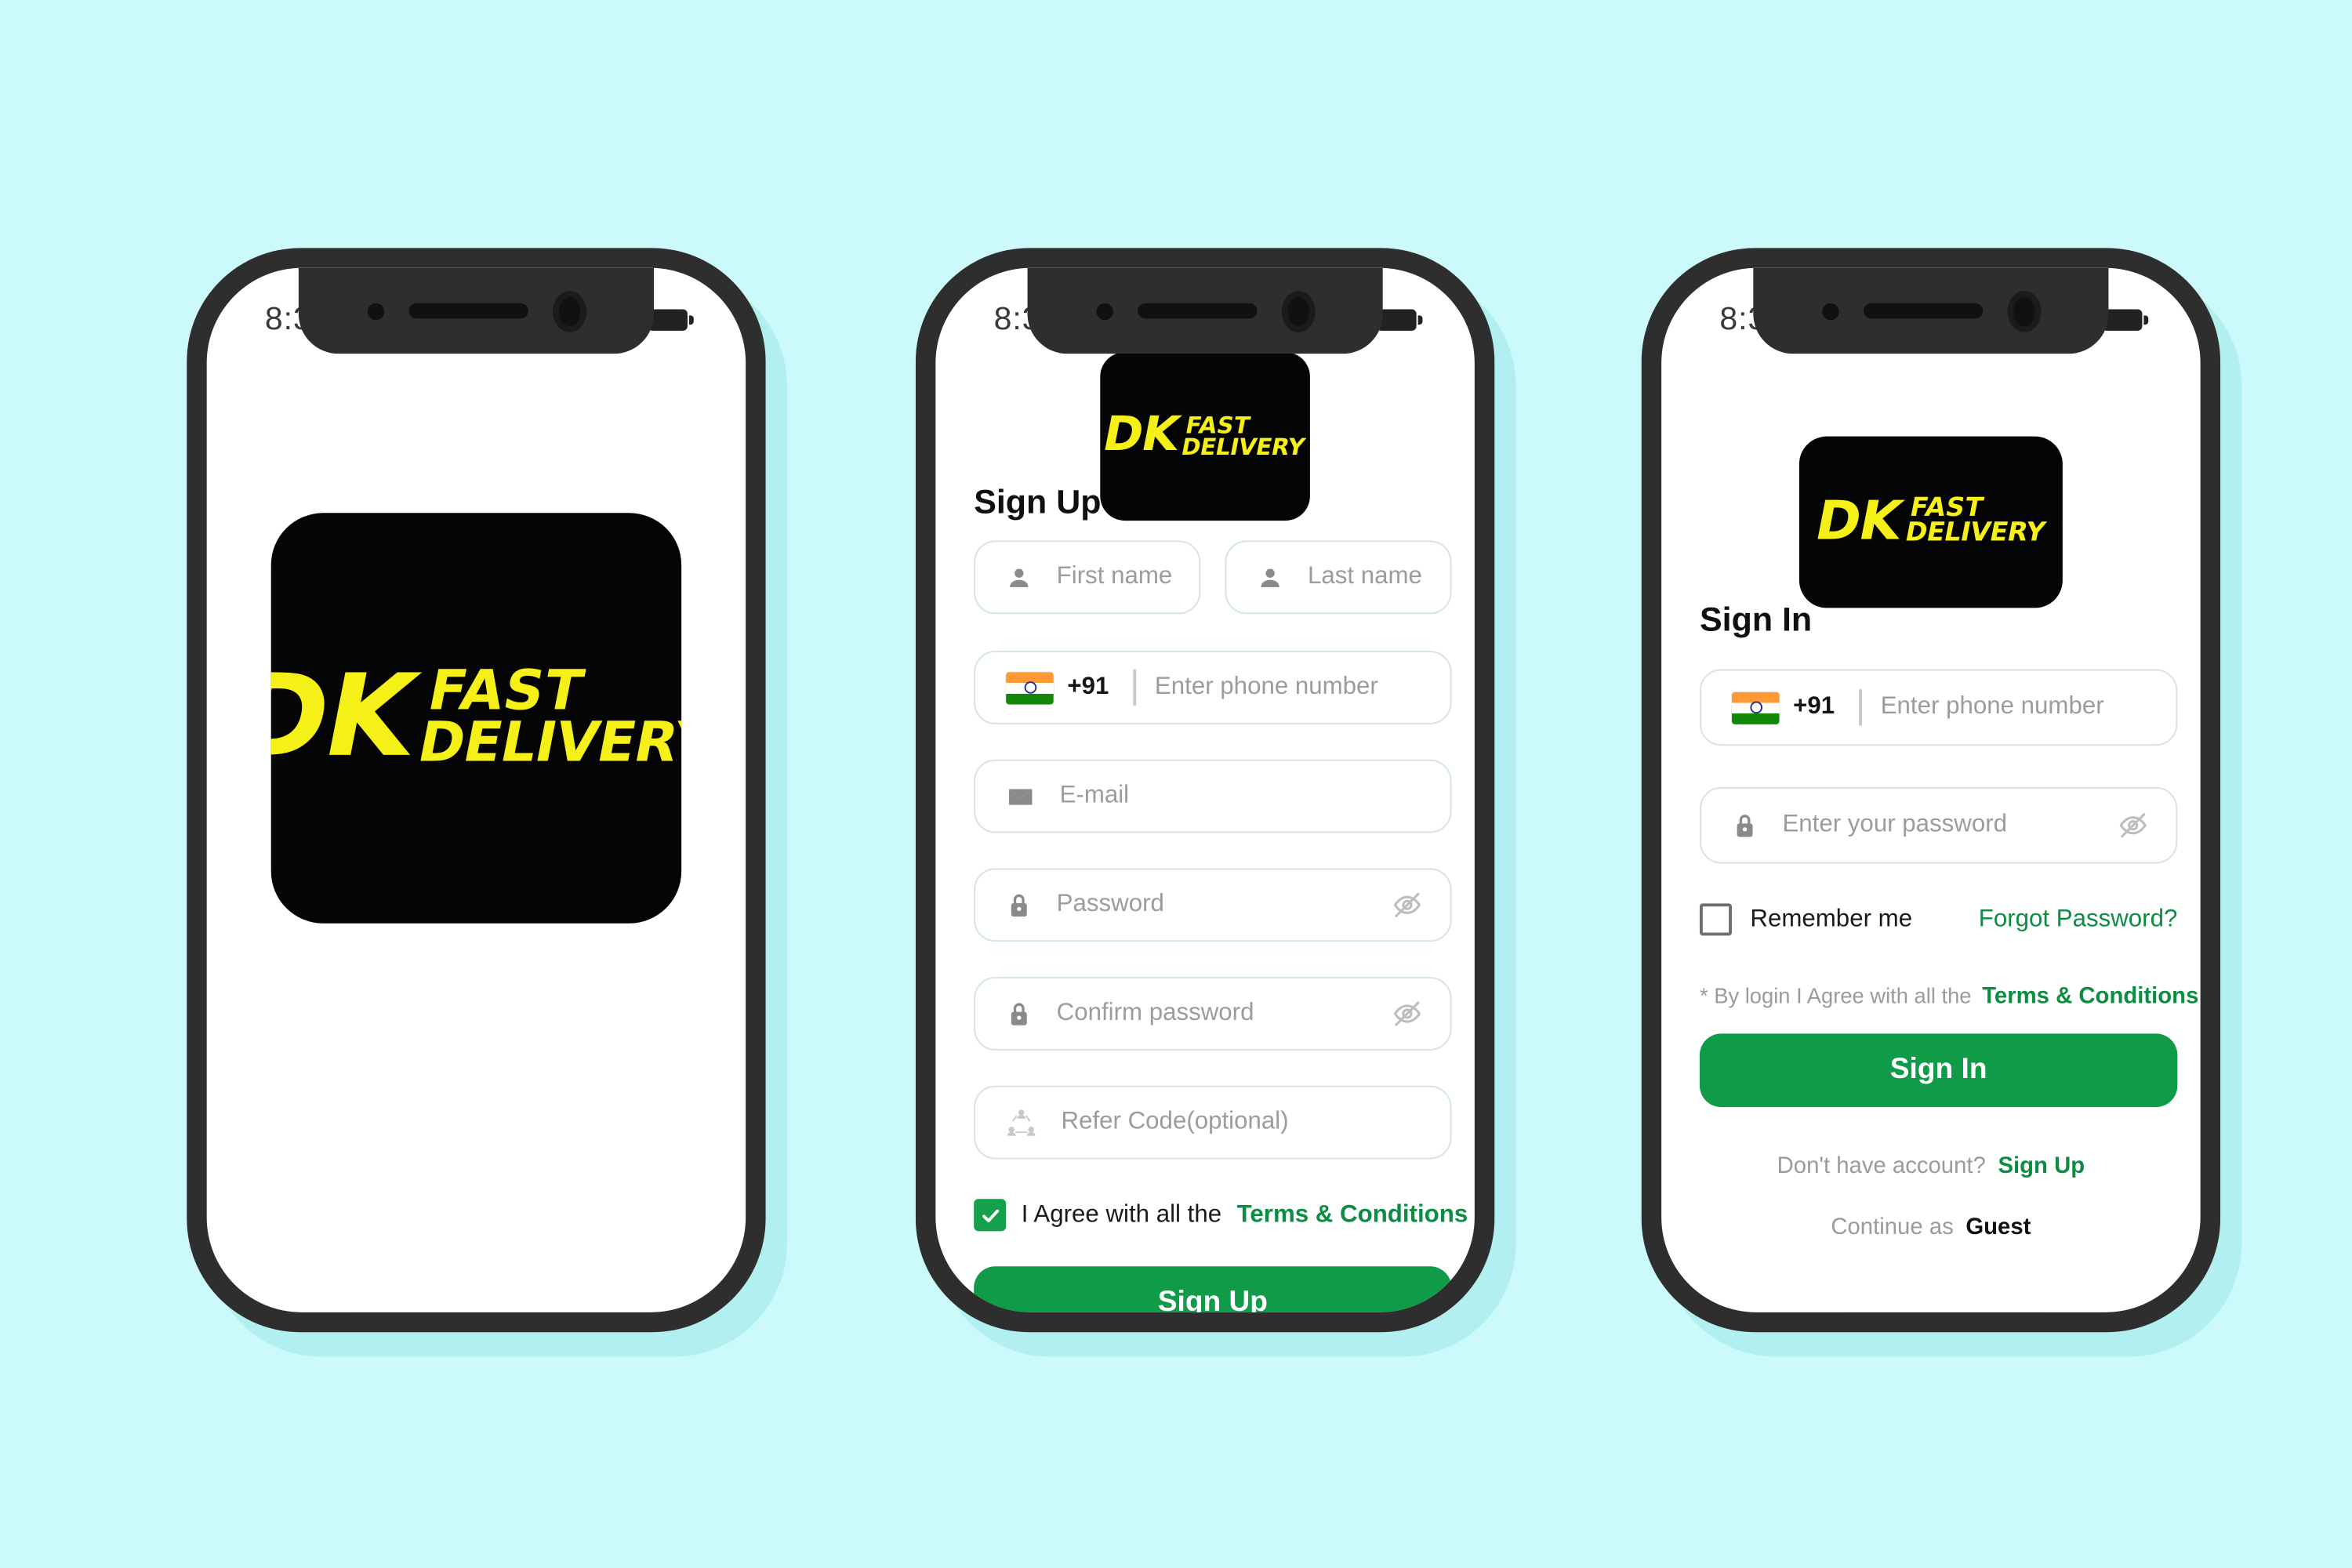 The width and height of the screenshot is (2352, 1568). I want to click on password-field: Password, so click(1213, 905).